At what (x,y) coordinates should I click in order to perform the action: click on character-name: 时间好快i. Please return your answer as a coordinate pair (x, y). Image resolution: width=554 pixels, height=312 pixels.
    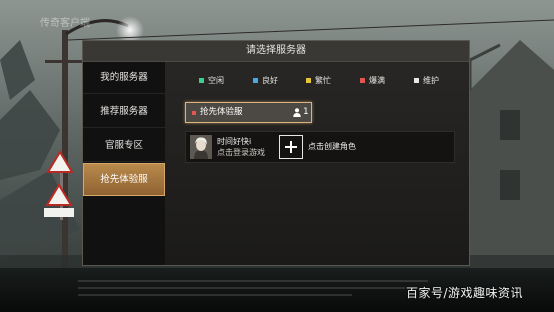
    Looking at the image, I should click on (234, 141).